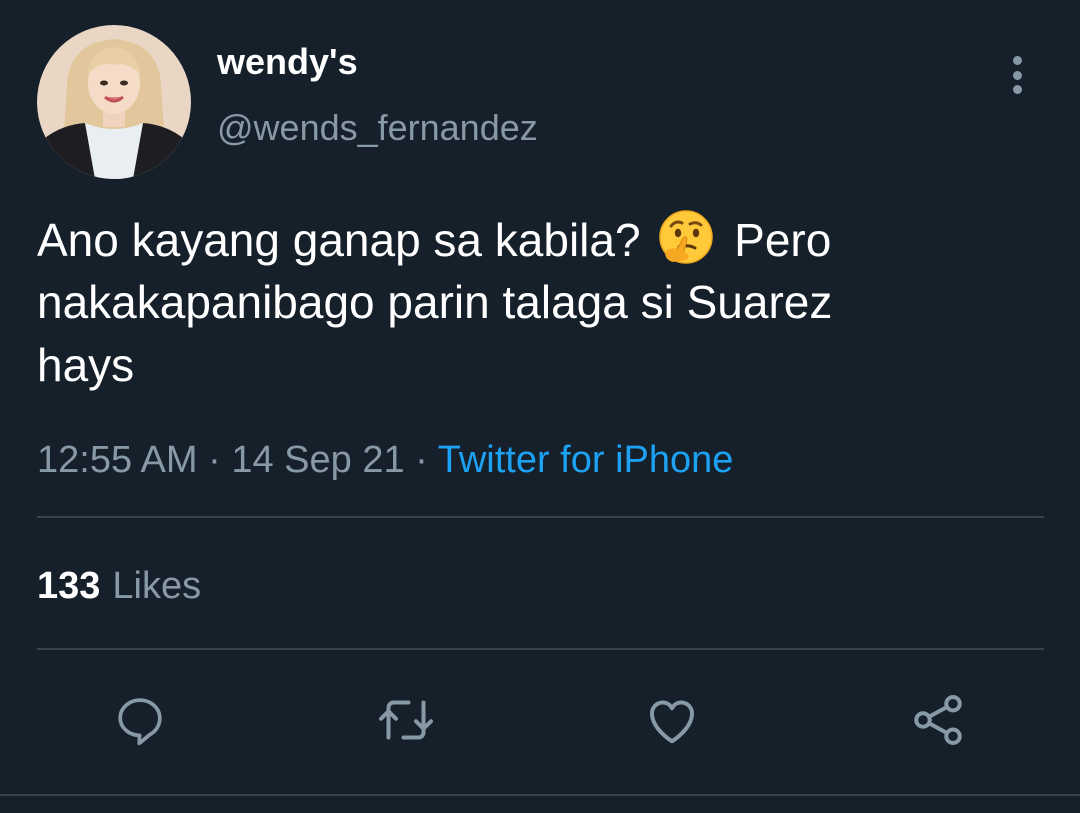  What do you see at coordinates (435, 302) in the screenshot?
I see `tweet-text-line: nakakapanibago parin talaga si Suarez` at bounding box center [435, 302].